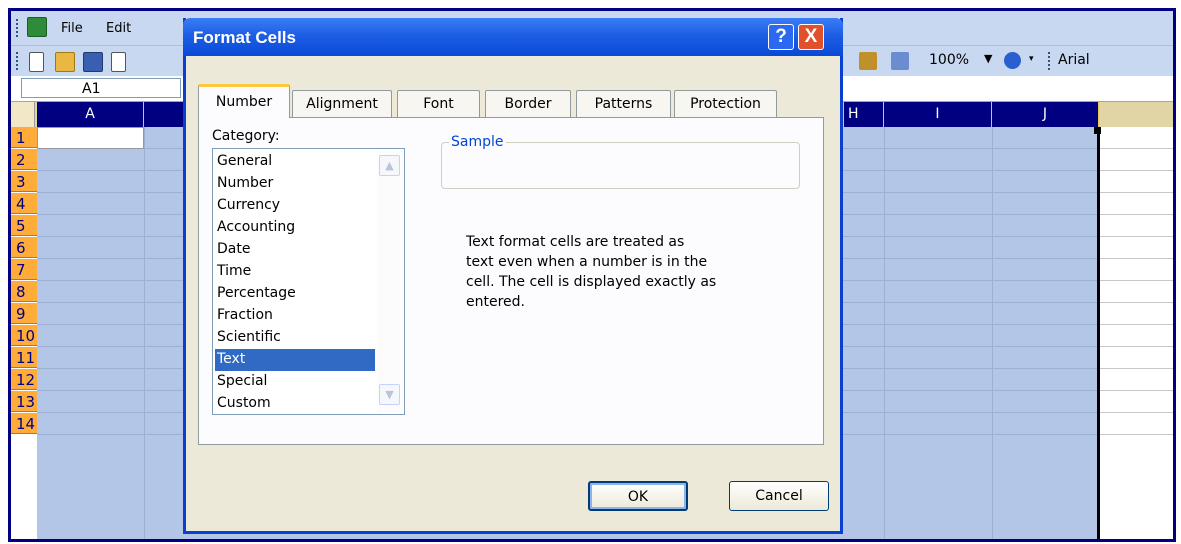  Describe the element at coordinates (389, 394) in the screenshot. I see `scroll-down-icon: ▼` at that location.